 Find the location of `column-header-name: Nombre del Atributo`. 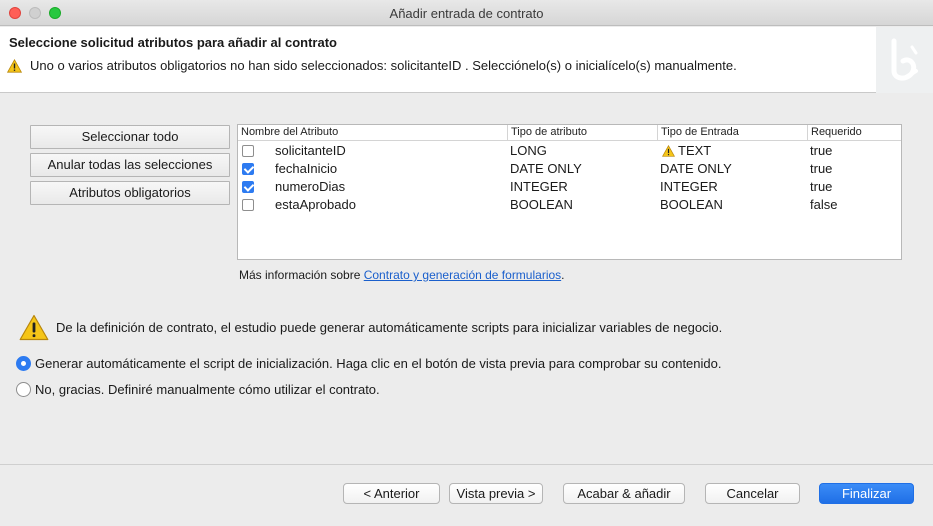

column-header-name: Nombre del Atributo is located at coordinates (373, 133).